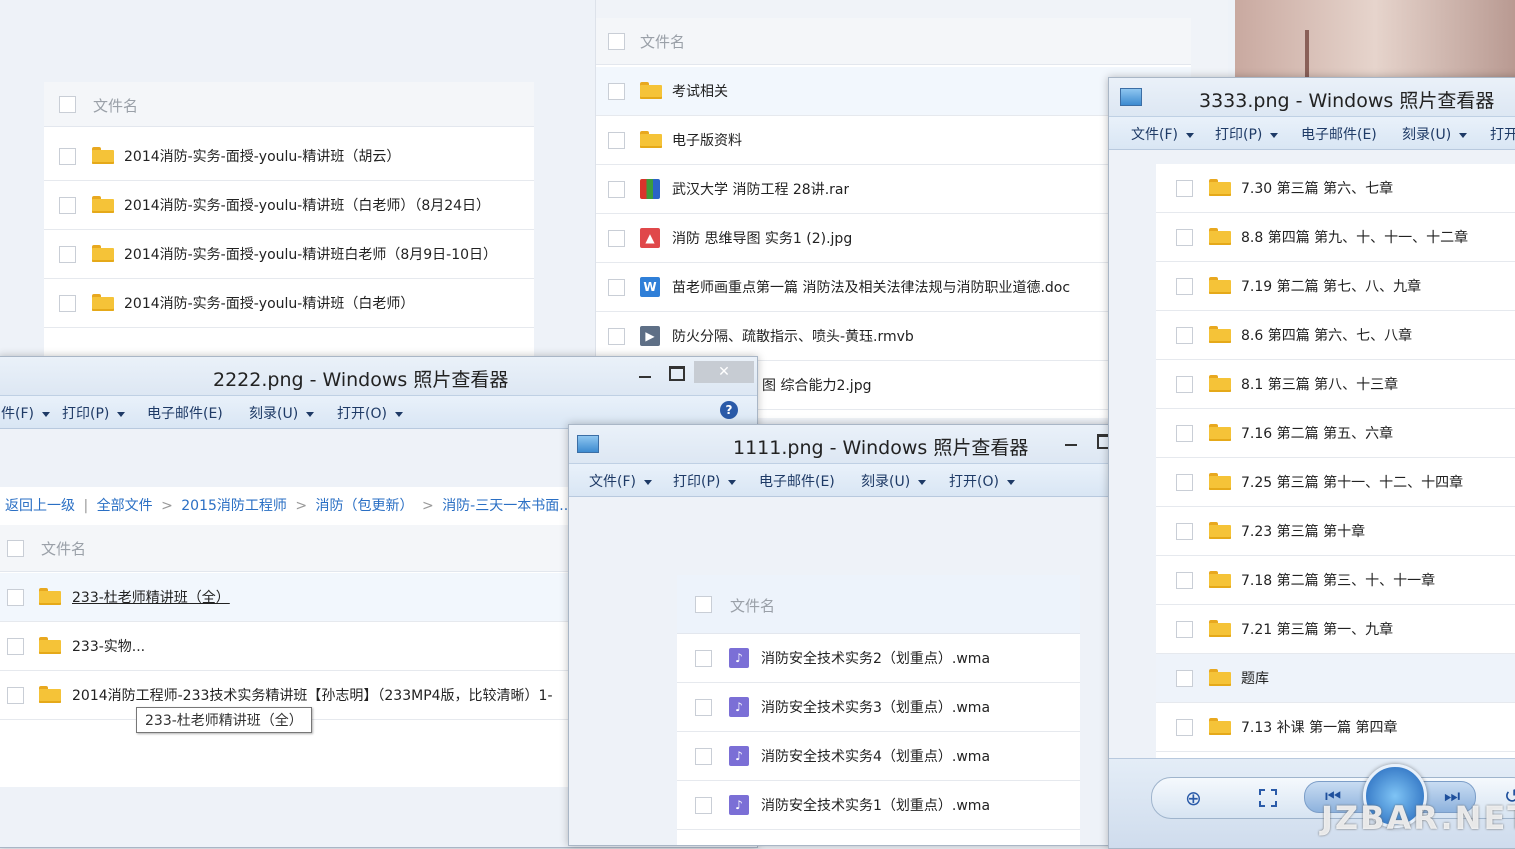  I want to click on list-item: ♪ 消防安全技术实务3（划重点）.wma, so click(878, 707).